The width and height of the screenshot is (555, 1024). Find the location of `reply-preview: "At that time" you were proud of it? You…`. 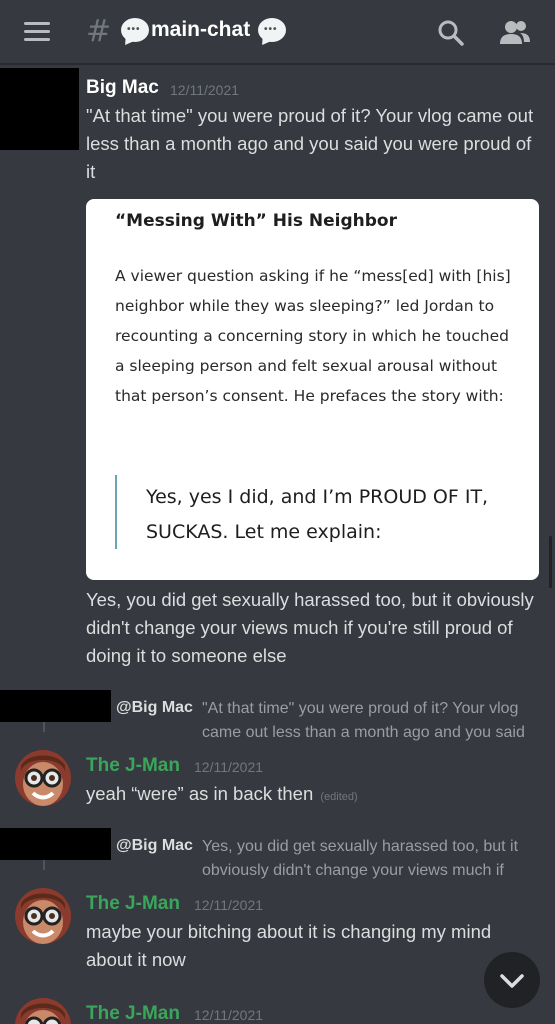

reply-preview: "At that time" you were proud of it? You… is located at coordinates (367, 721).